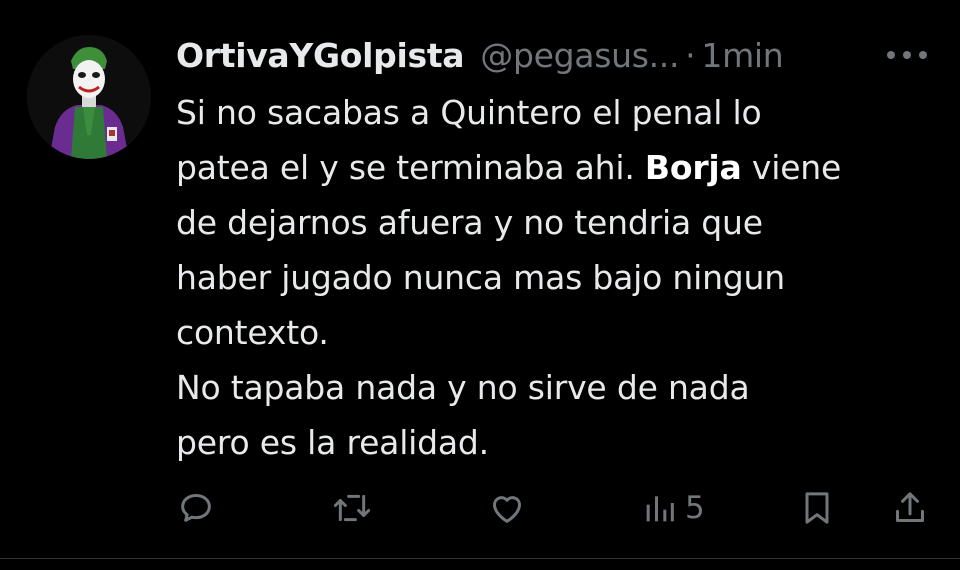 Image resolution: width=960 pixels, height=570 pixels. What do you see at coordinates (742, 55) in the screenshot?
I see `timestamp: 1min` at bounding box center [742, 55].